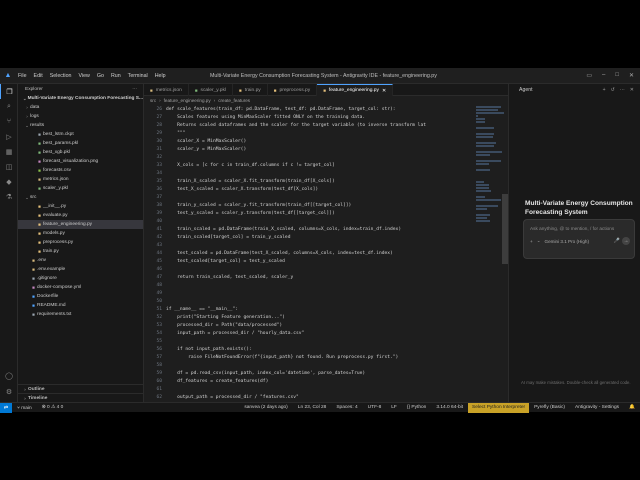 This screenshot has width=640, height=480. I want to click on remote-icon: ◫, so click(9, 166).